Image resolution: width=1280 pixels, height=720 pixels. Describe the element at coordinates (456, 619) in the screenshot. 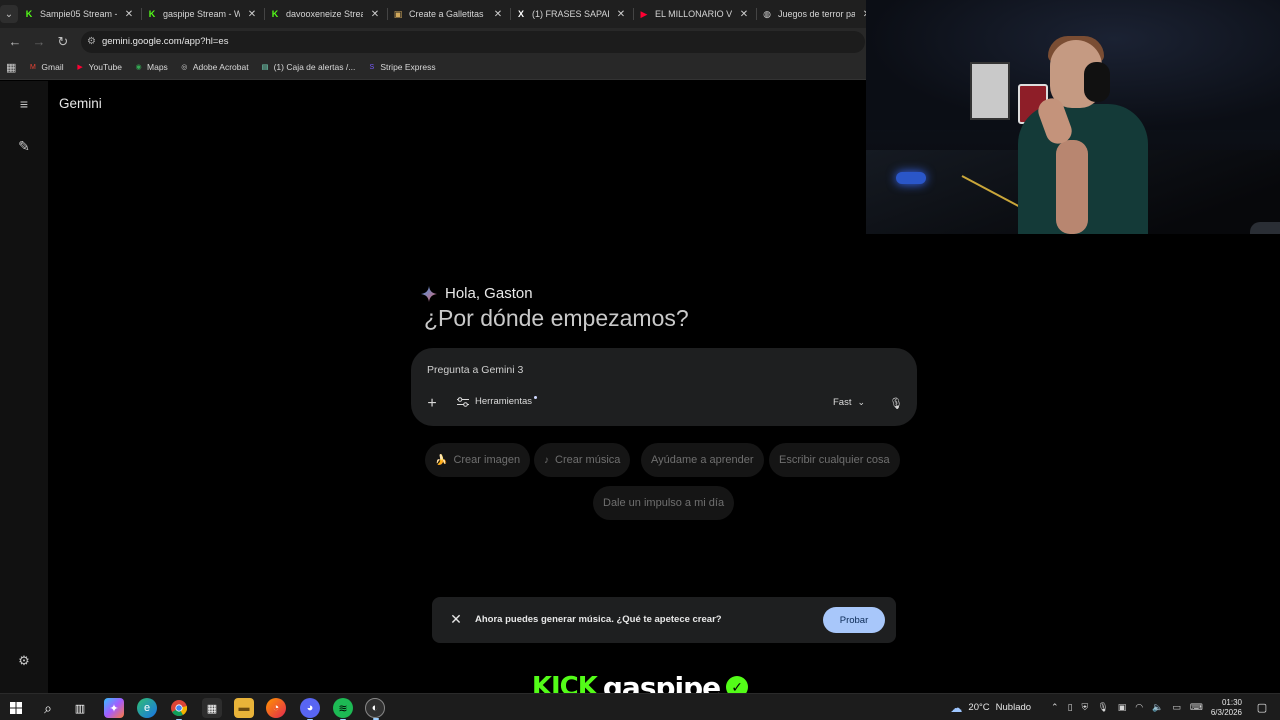

I see `close-banner-button: ✕` at that location.